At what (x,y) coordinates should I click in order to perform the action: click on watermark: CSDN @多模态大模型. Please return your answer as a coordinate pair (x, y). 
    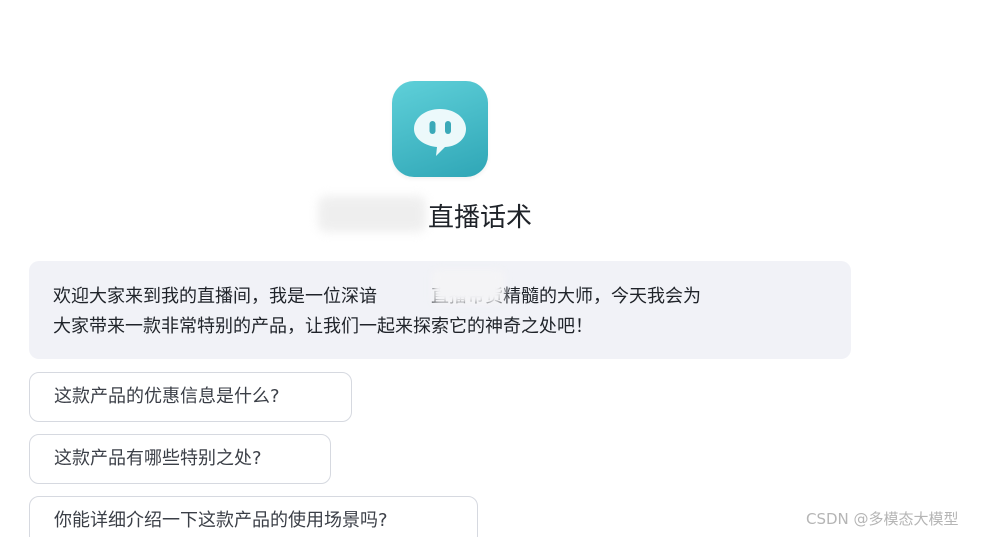
    Looking at the image, I should click on (882, 519).